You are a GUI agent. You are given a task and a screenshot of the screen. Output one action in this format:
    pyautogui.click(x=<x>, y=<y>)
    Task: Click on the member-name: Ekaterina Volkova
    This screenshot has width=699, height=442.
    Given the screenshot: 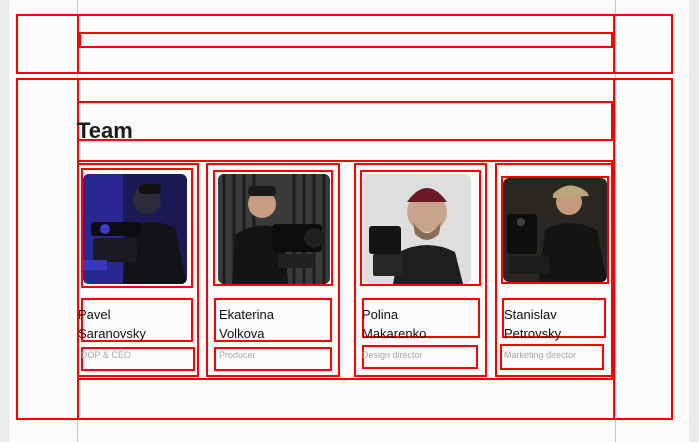 What is the action you would take?
    pyautogui.click(x=246, y=324)
    